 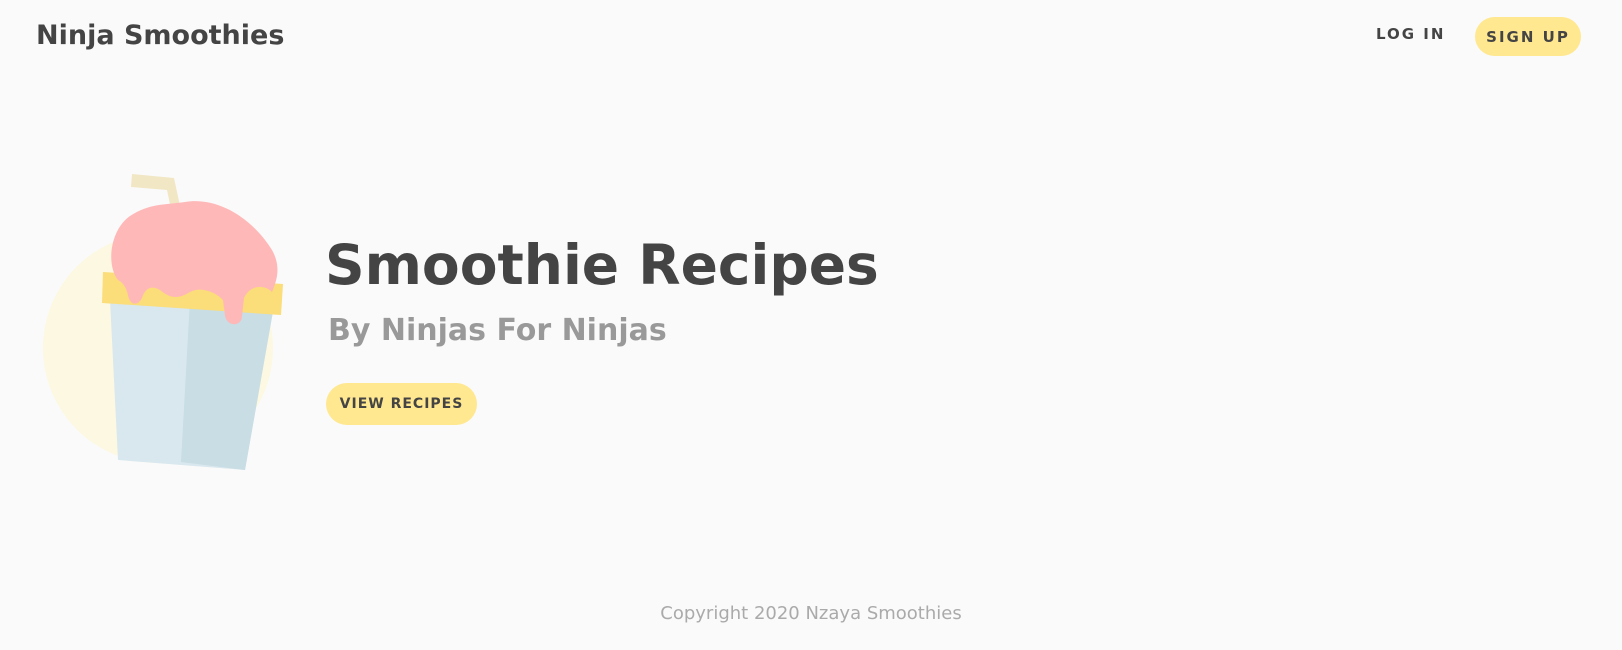 What do you see at coordinates (160, 35) in the screenshot?
I see `brand-logo: Ninja Smoothies` at bounding box center [160, 35].